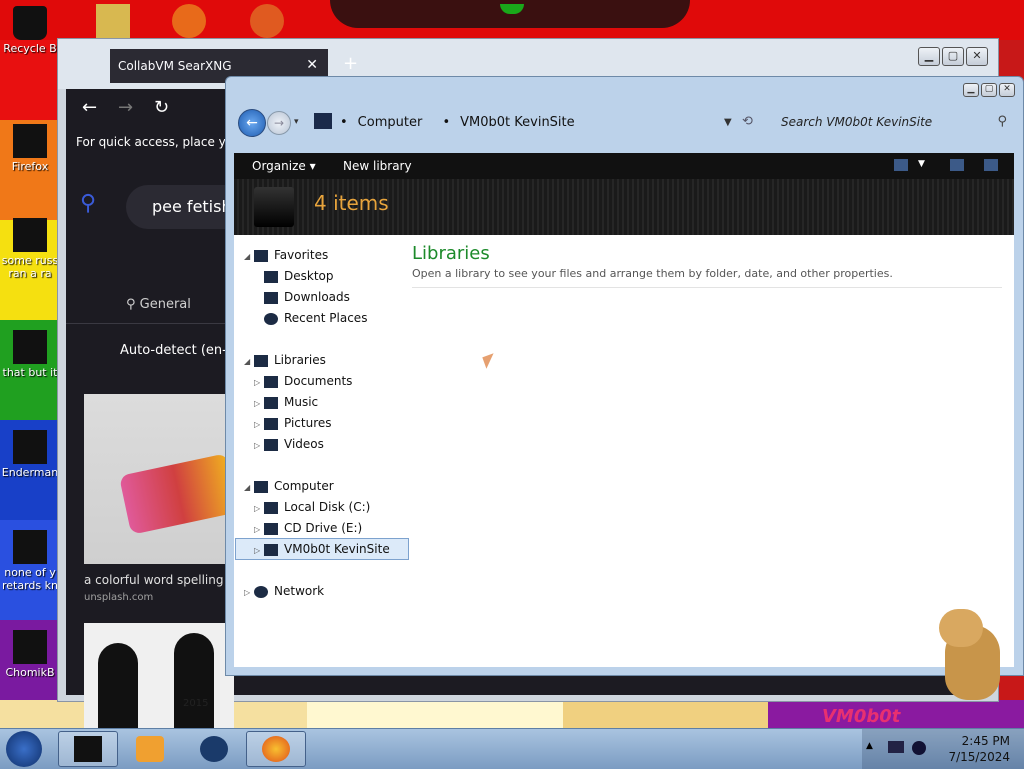  Describe the element at coordinates (961, 628) in the screenshot. I see `hamster-head` at that location.